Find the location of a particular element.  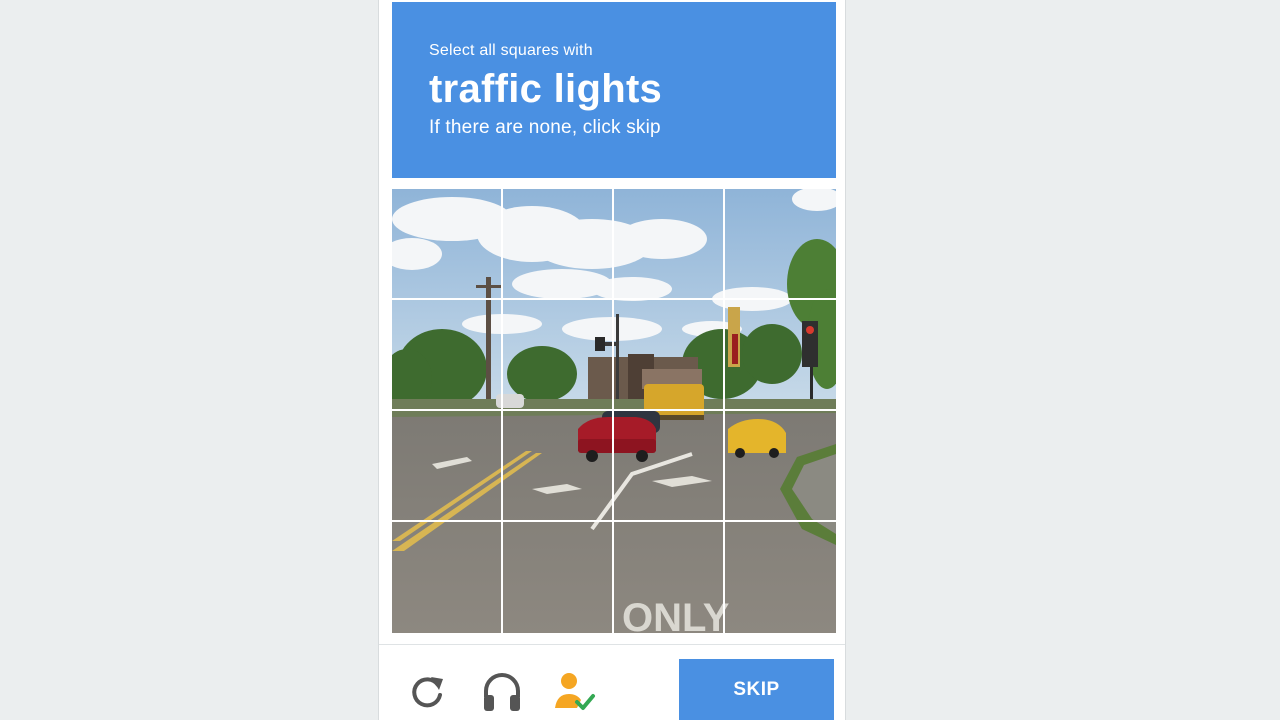

reload-button is located at coordinates (428, 692).